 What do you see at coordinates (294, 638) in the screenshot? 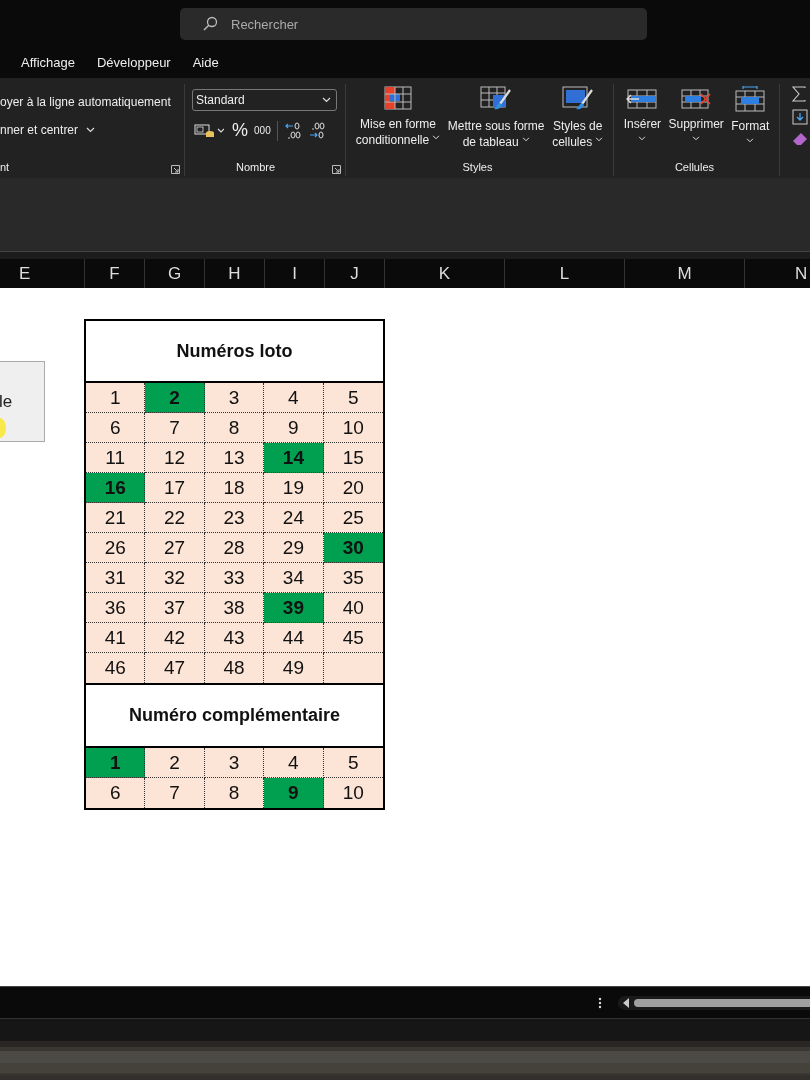
I see `number-cell: 44` at bounding box center [294, 638].